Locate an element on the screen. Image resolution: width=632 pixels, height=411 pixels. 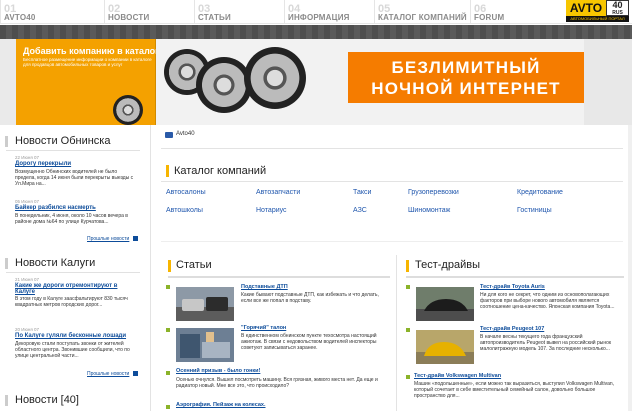
ad-line-2: НОЧНОЙ ИНТЕРНЕТ is located at coordinates (466, 88).